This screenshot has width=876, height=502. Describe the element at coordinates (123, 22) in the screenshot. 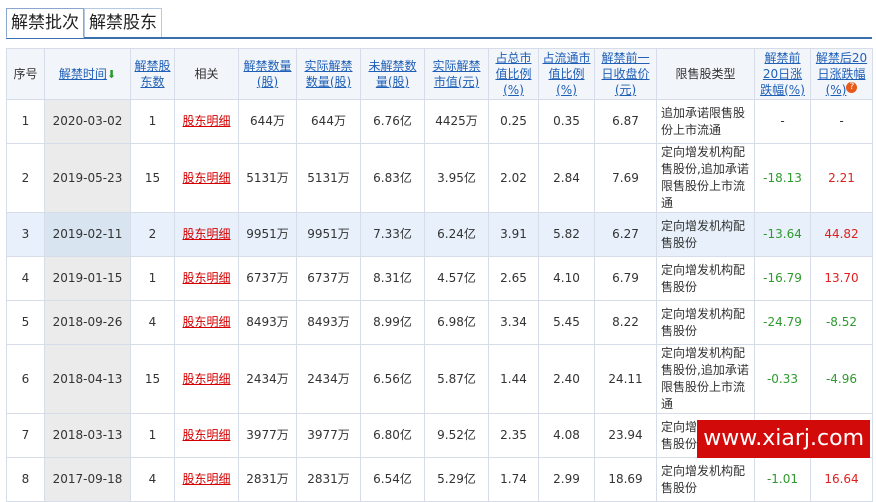

I see `tab-unlock-holders: 解禁股东` at that location.